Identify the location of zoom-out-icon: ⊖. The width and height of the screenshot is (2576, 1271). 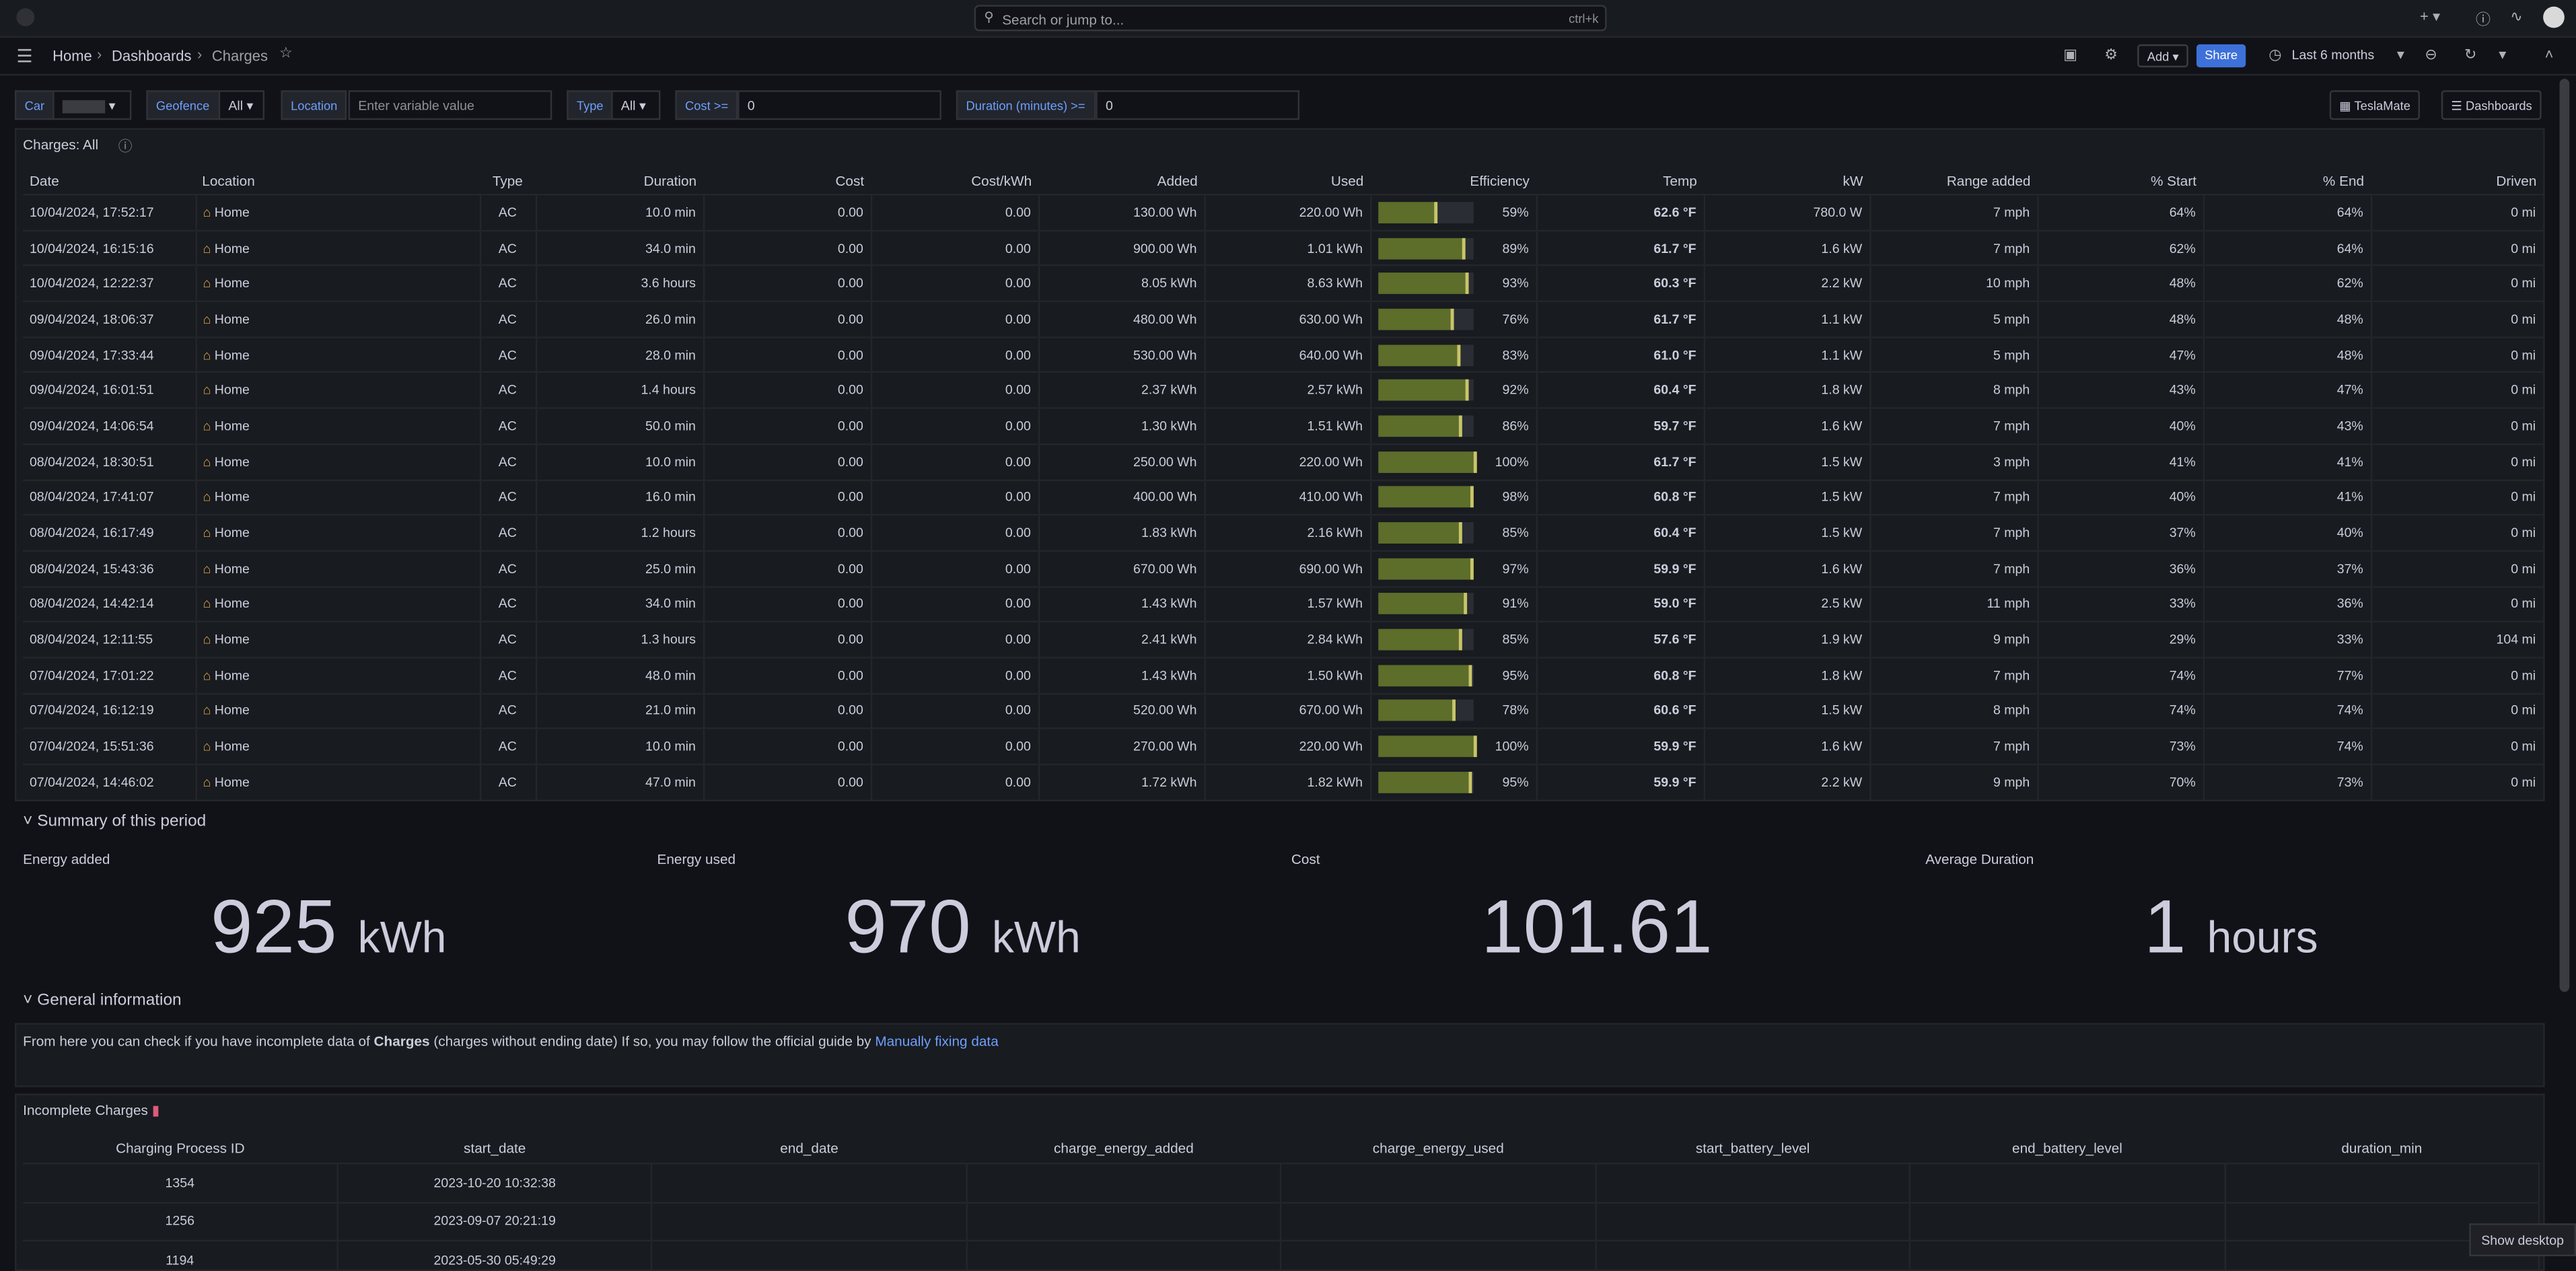
(2431, 55).